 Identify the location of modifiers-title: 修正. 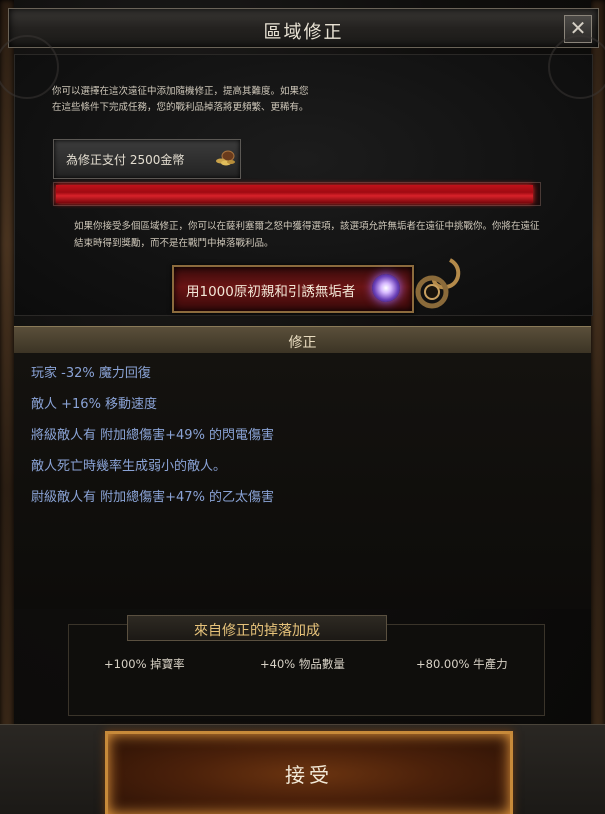
(302, 343).